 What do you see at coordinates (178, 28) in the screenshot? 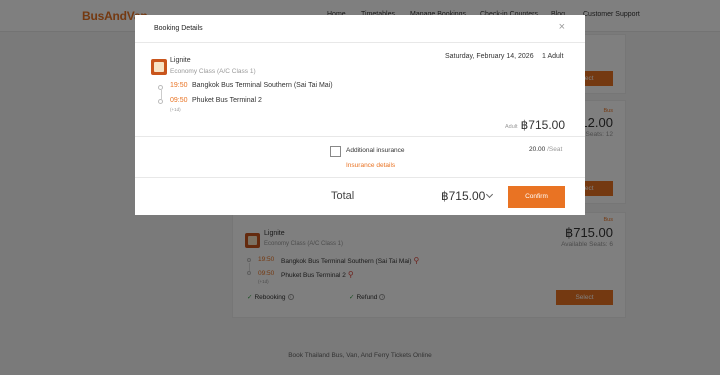
I see `modal-title: Booking Details` at bounding box center [178, 28].